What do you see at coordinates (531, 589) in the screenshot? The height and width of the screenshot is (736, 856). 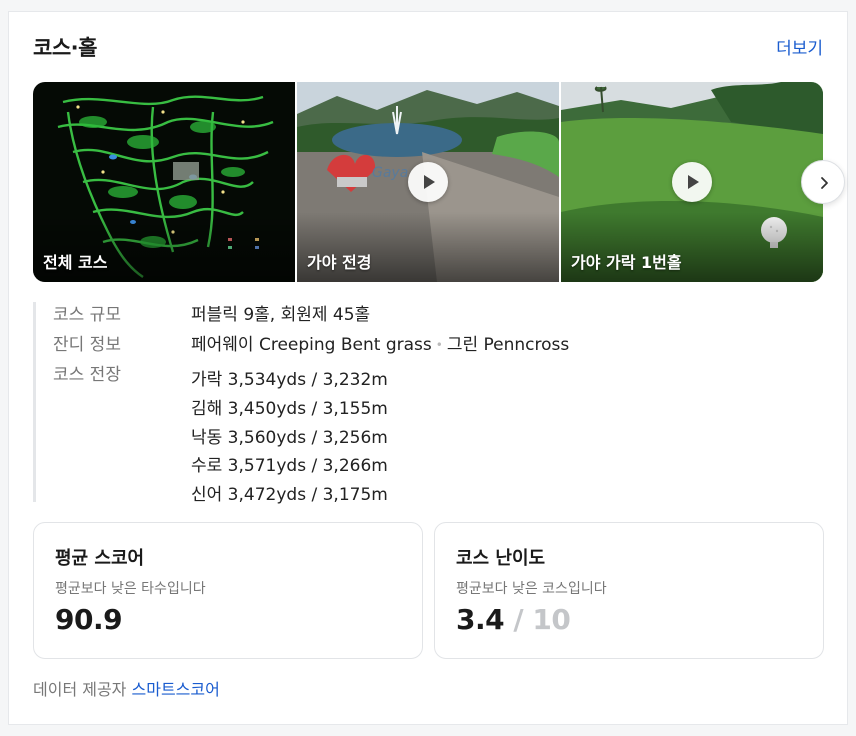 I see `stat-subtitle: 평균보다 낮은 코스입니다` at bounding box center [531, 589].